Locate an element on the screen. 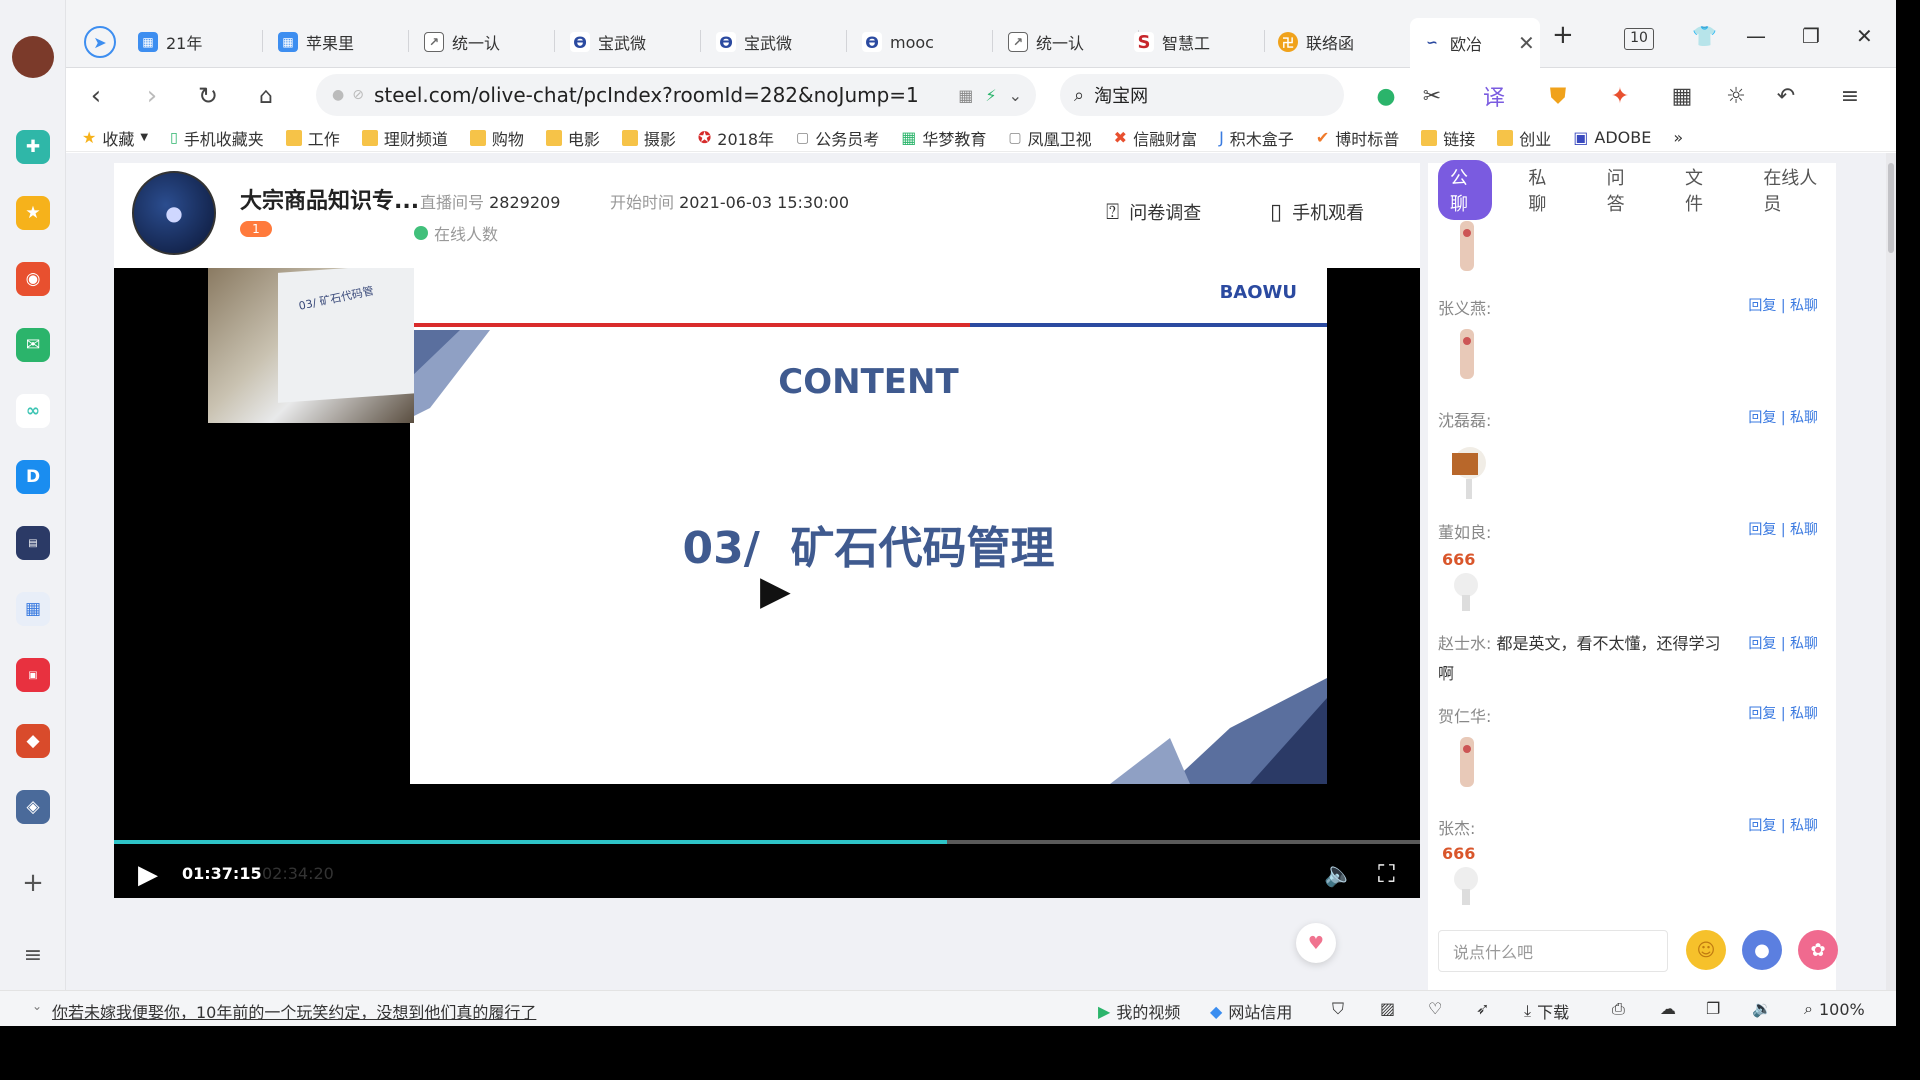  tab-active: ∽ 欧冶 ✕ is located at coordinates (1475, 43).